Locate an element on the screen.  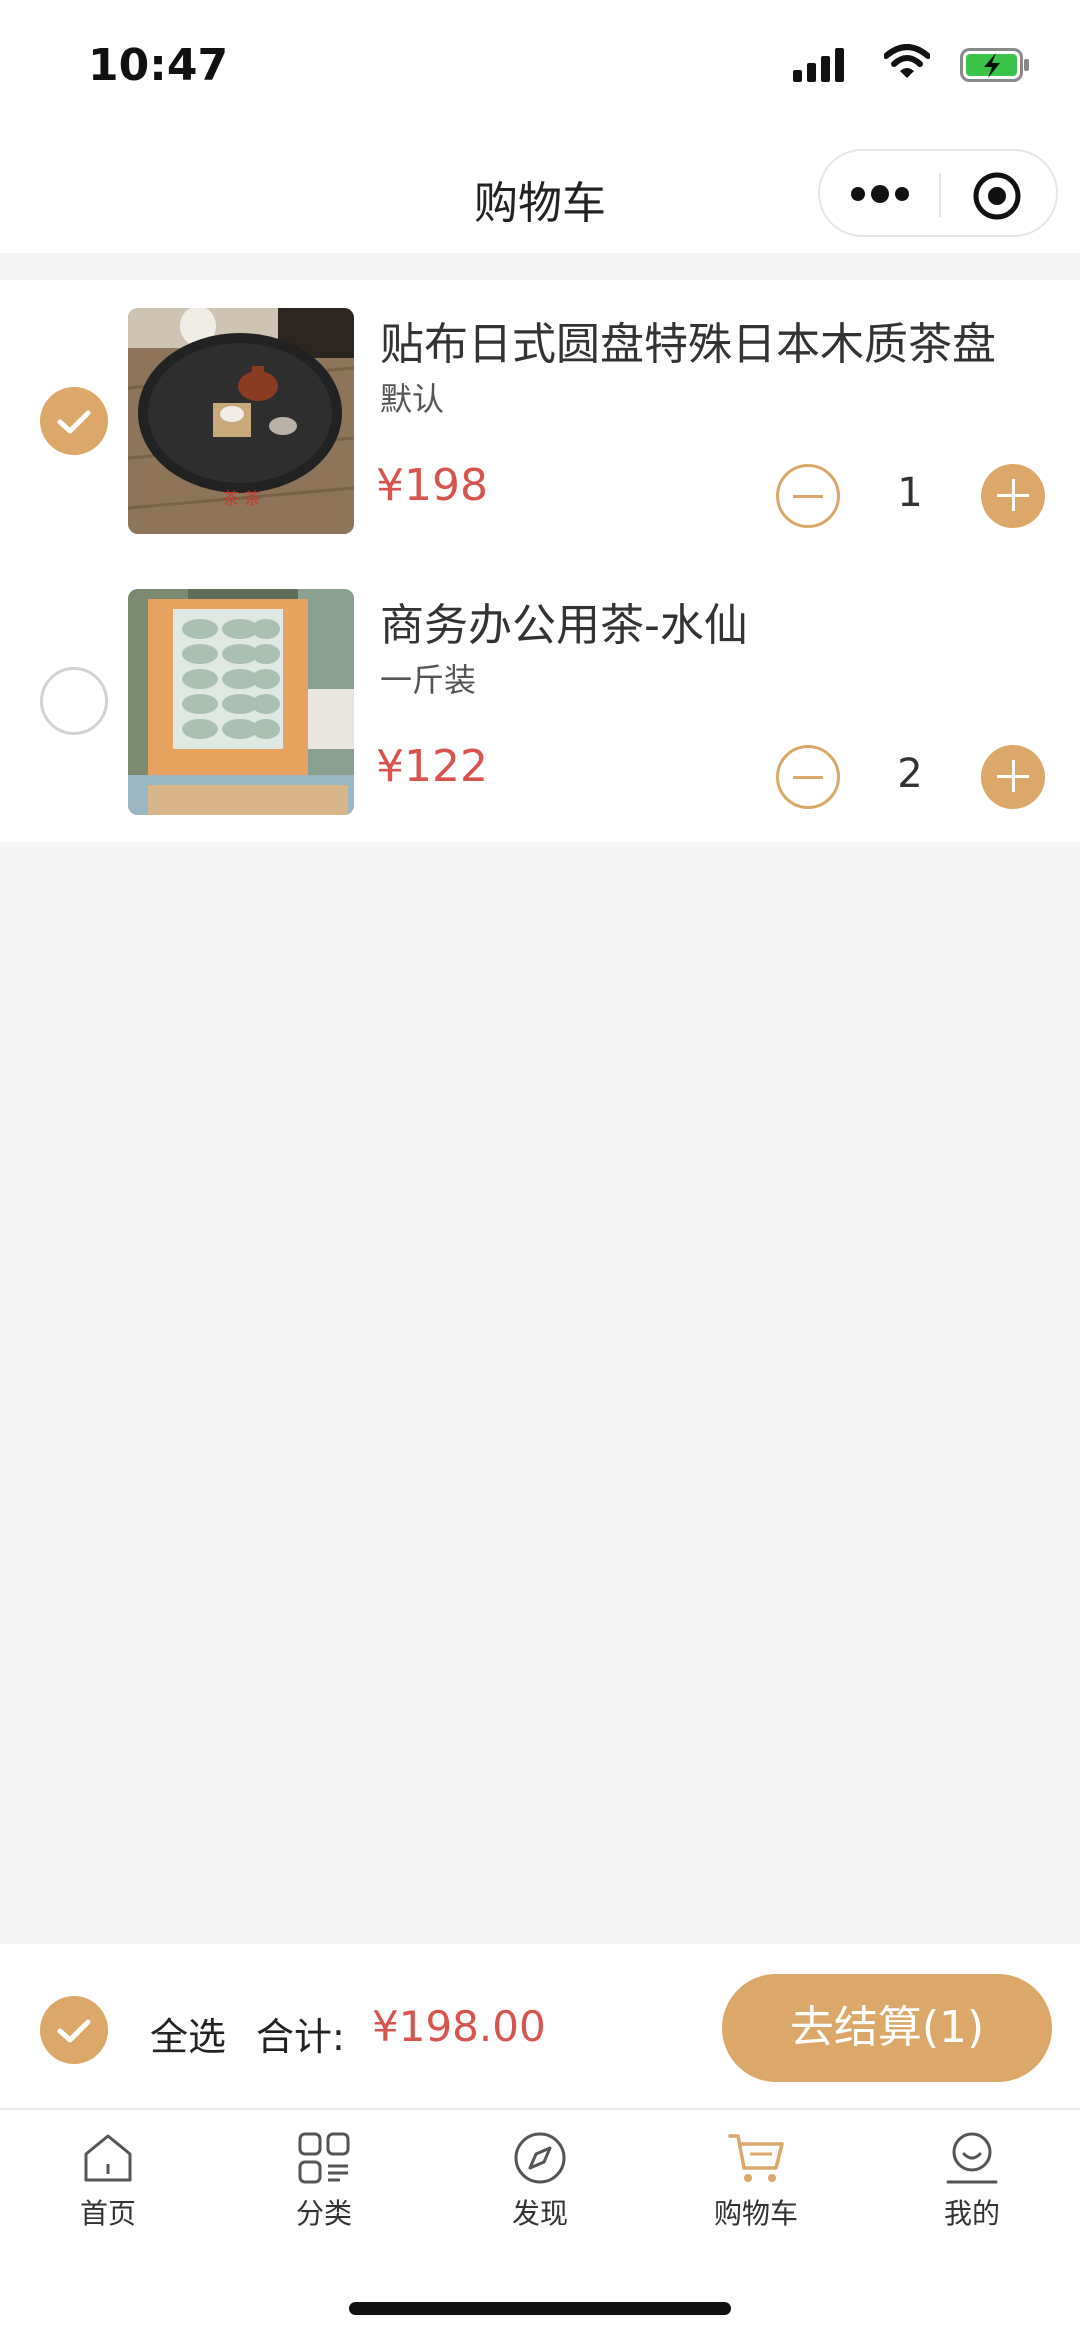
wifi-icon is located at coordinates (907, 61).